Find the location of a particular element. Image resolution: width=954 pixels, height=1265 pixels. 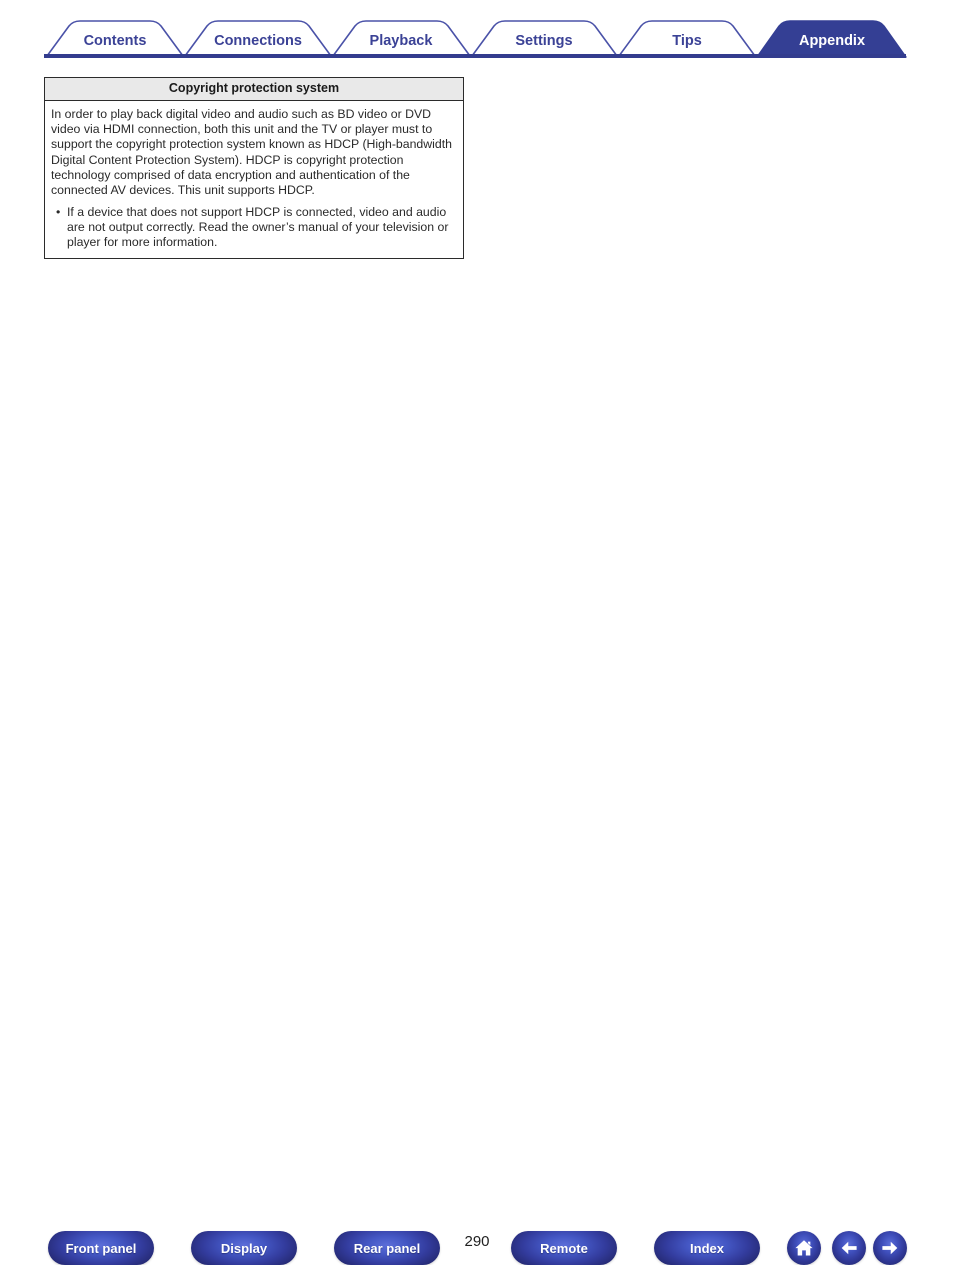

arrow-left-icon is located at coordinates (849, 1248).